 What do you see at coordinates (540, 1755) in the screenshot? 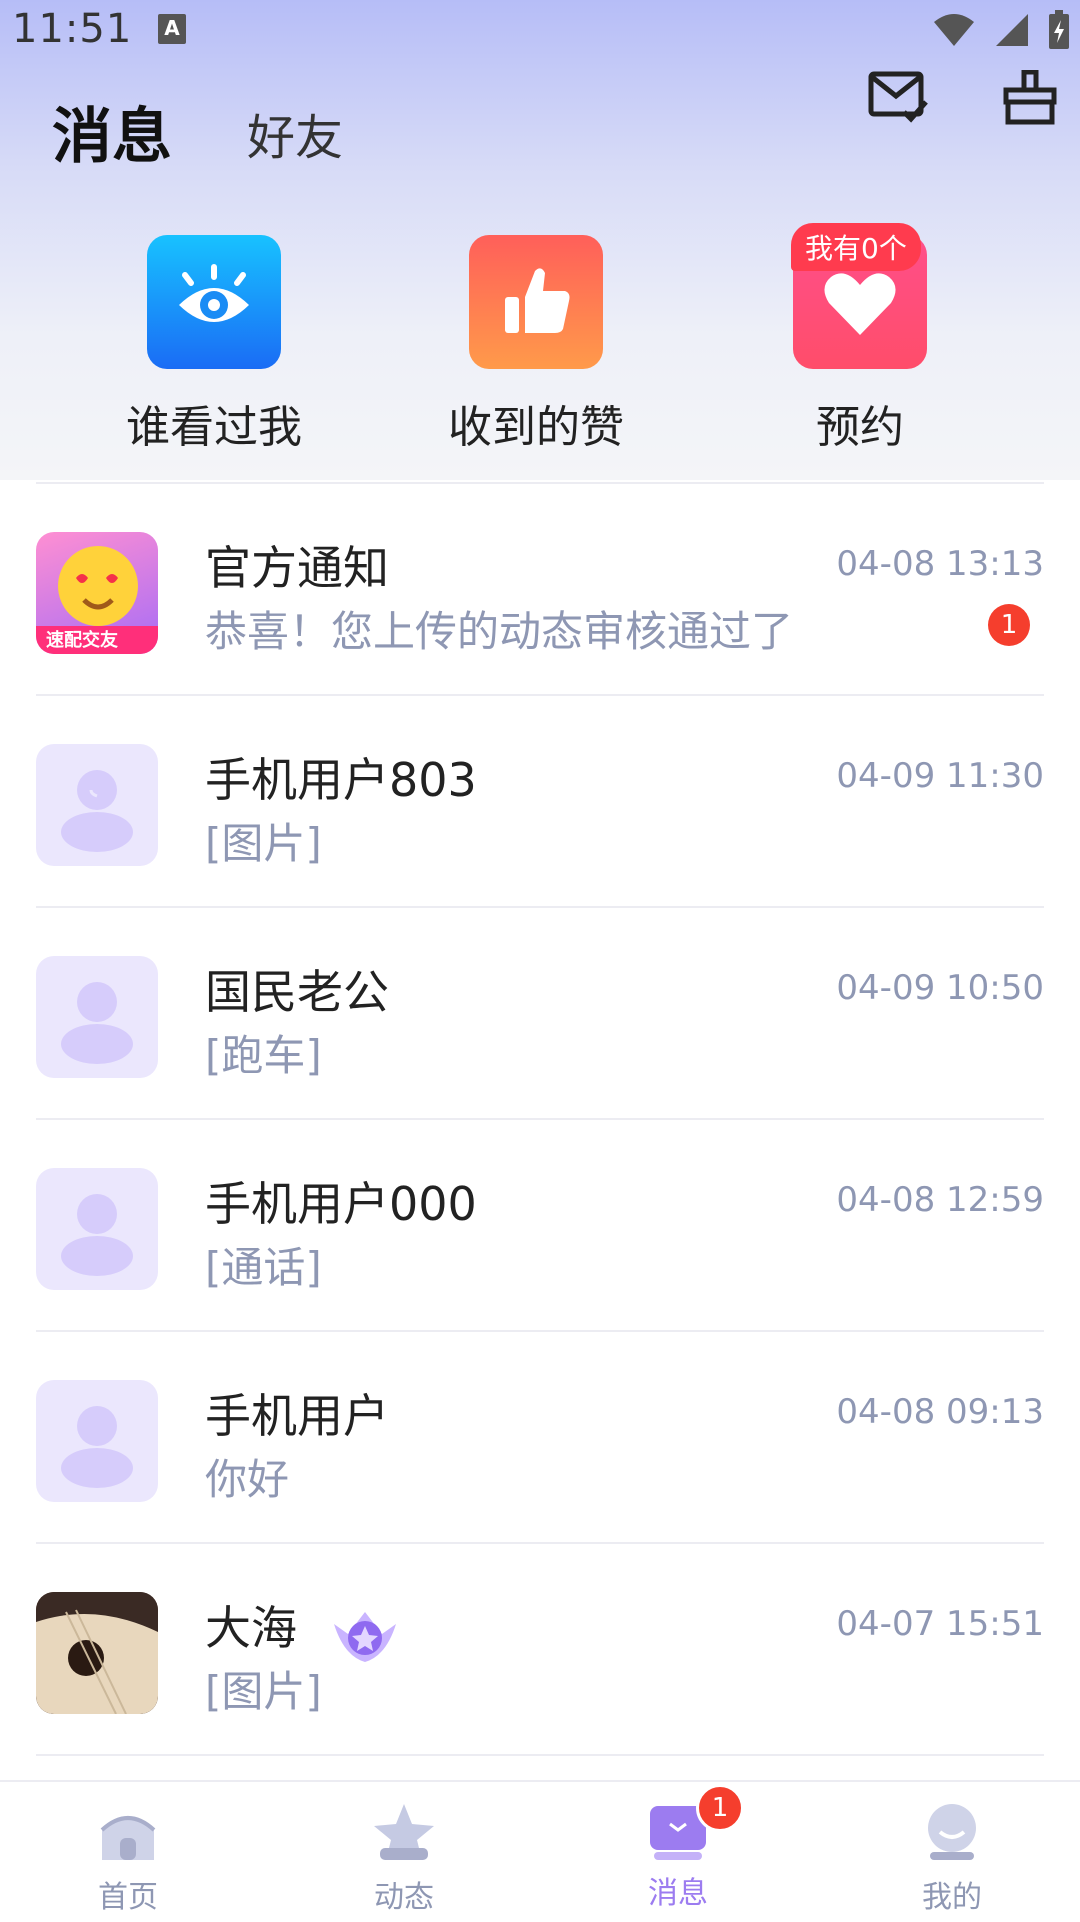
I see `divider` at bounding box center [540, 1755].